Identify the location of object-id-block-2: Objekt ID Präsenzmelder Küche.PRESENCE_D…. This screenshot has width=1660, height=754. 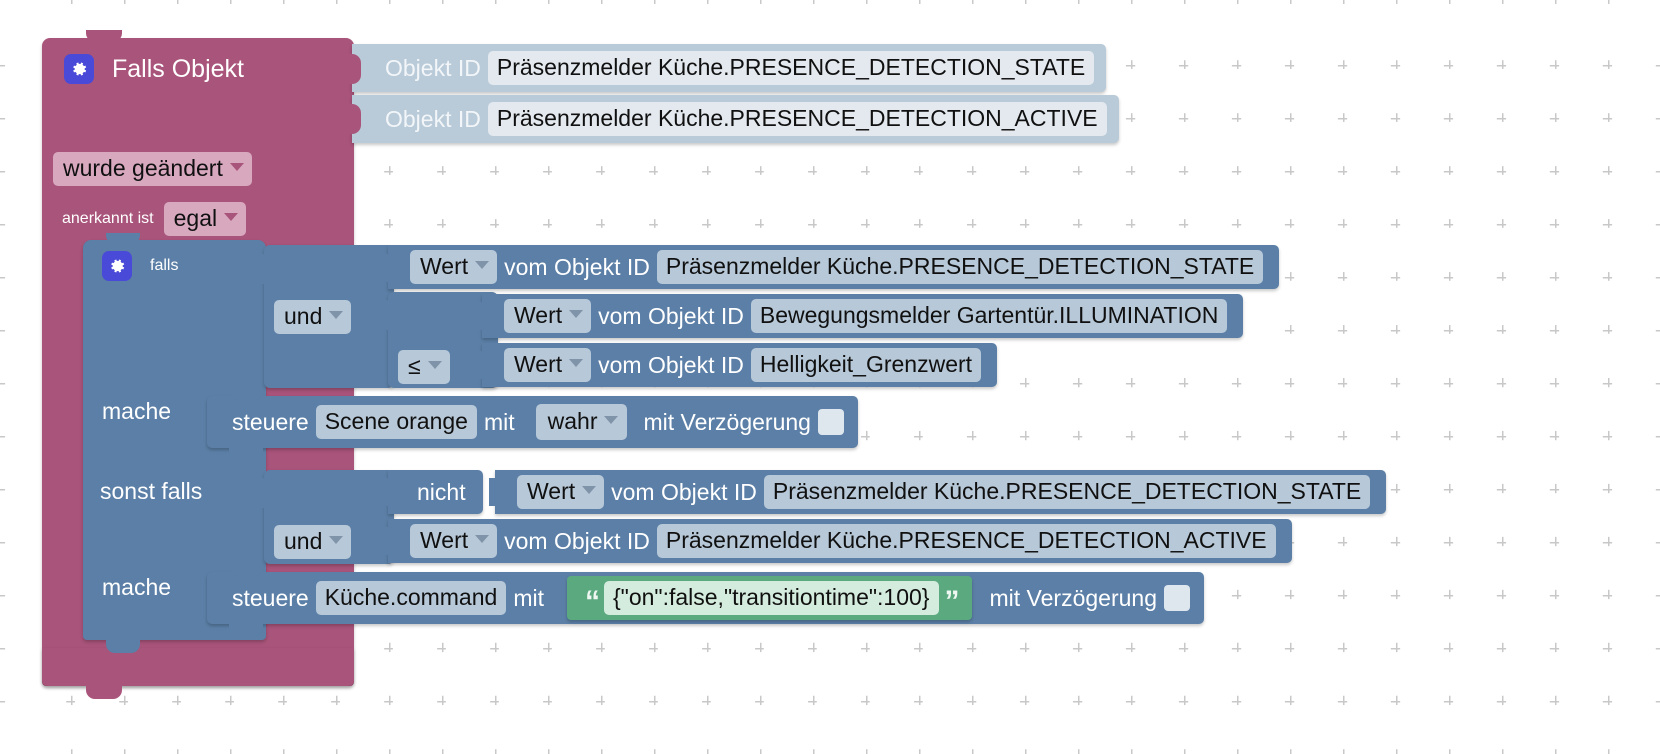
(735, 119).